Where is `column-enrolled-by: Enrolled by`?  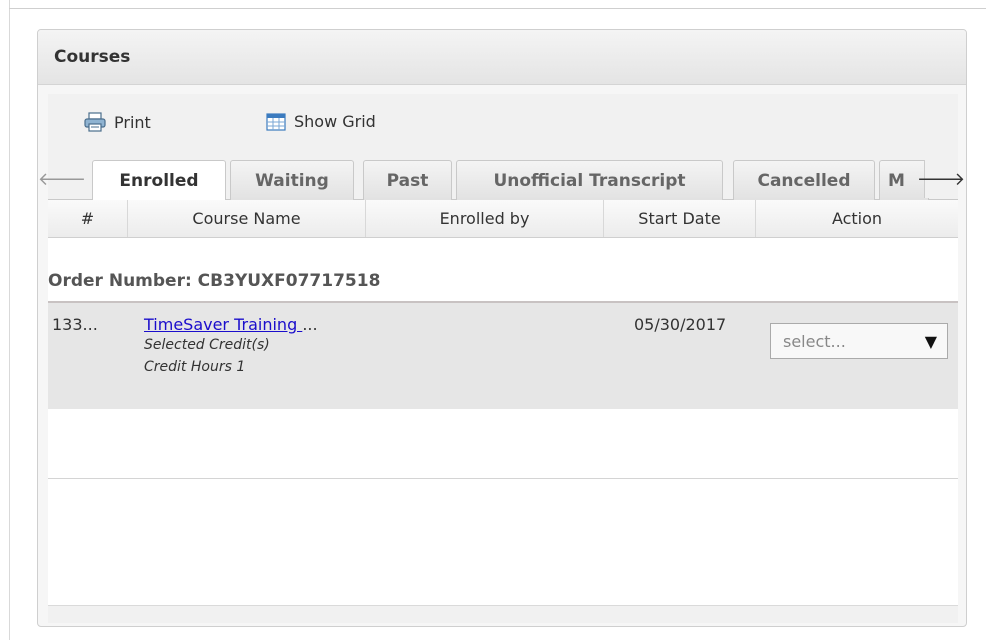 column-enrolled-by: Enrolled by is located at coordinates (485, 218).